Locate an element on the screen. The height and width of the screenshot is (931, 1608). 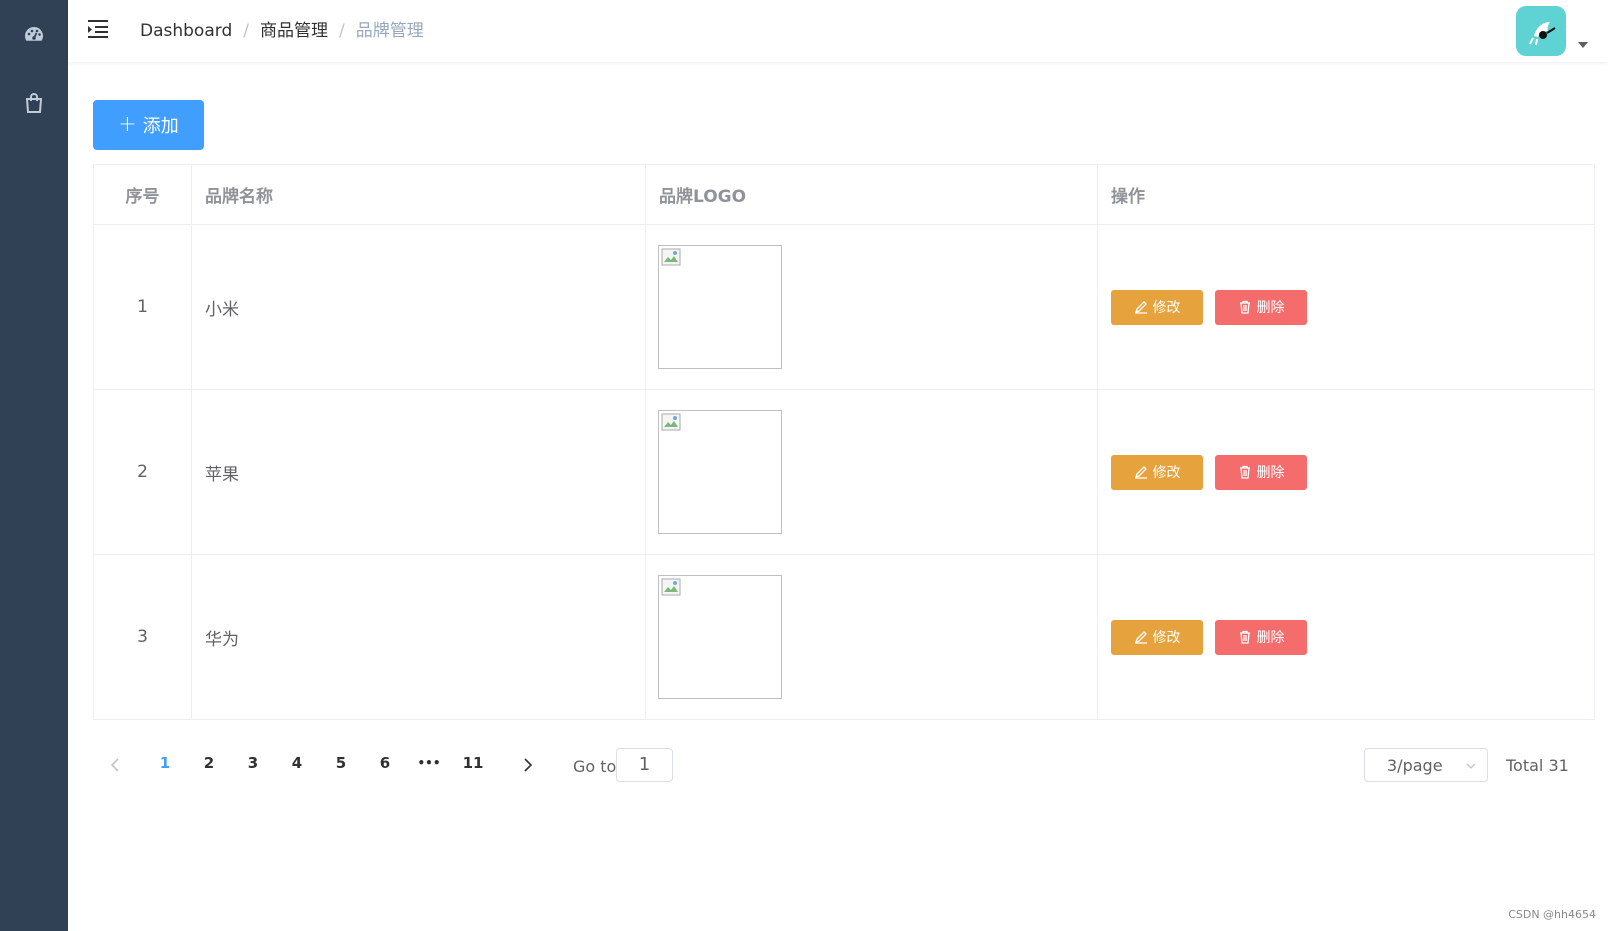
page-ellipsis: ••• is located at coordinates (429, 763).